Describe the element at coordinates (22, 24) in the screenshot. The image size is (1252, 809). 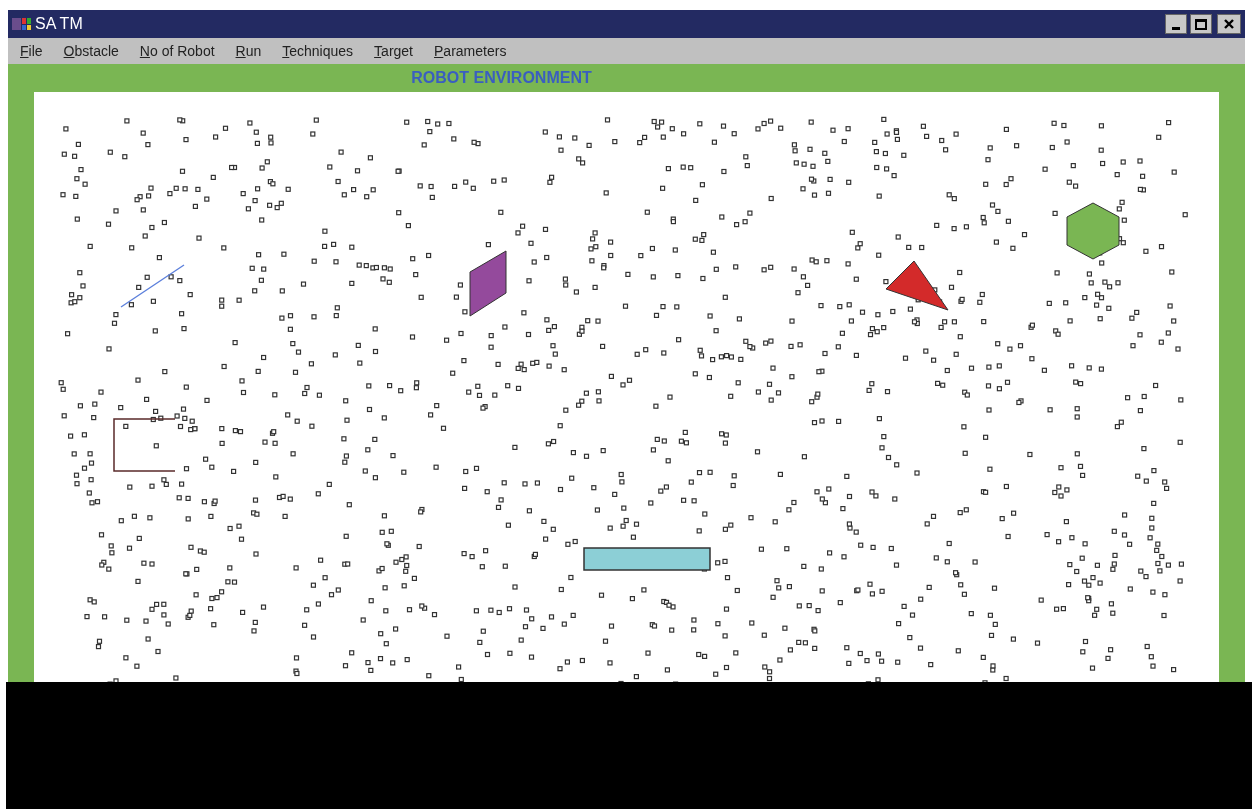
I see `app-icon` at that location.